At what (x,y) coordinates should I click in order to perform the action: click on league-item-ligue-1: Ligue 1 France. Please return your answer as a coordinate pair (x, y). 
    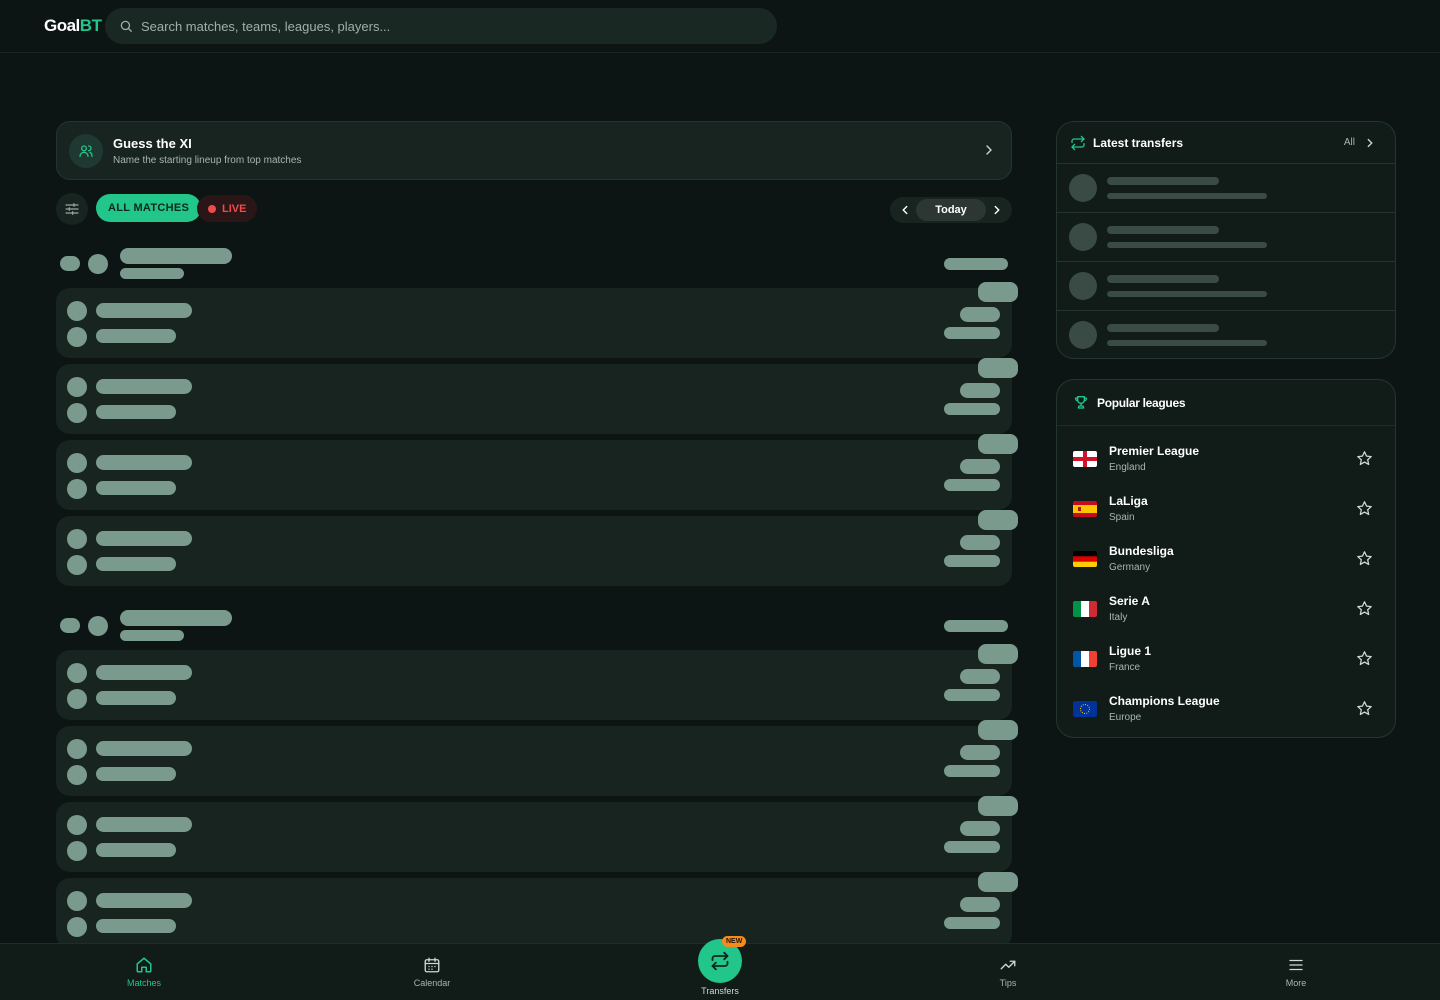
    Looking at the image, I should click on (1226, 657).